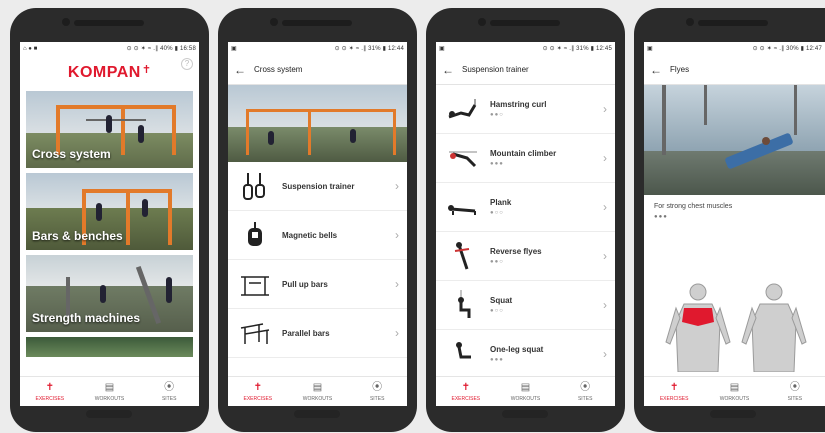 Image resolution: width=825 pixels, height=433 pixels. I want to click on exercise-item-one-leg-squat: One-leg squat ●●● ›, so click(525, 354).